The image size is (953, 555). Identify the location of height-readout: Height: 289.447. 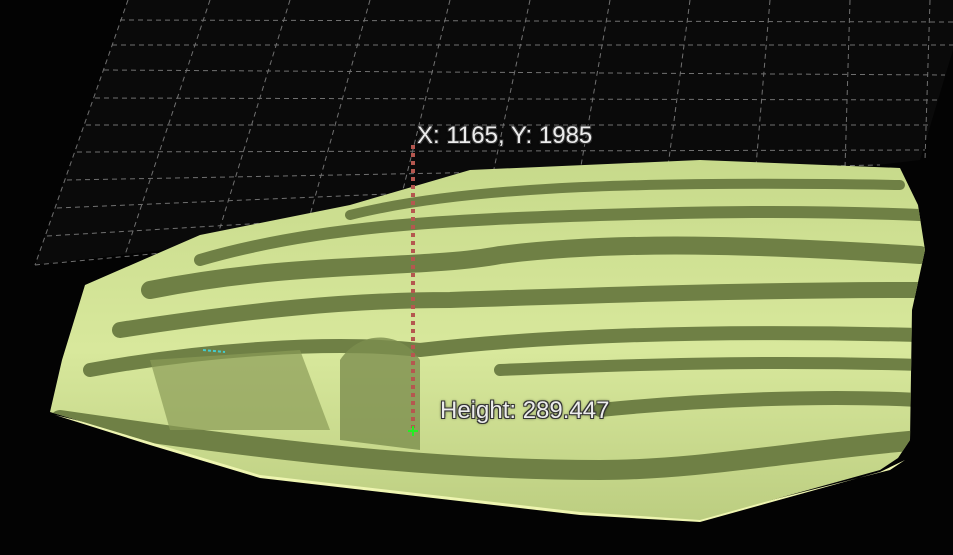
(525, 410).